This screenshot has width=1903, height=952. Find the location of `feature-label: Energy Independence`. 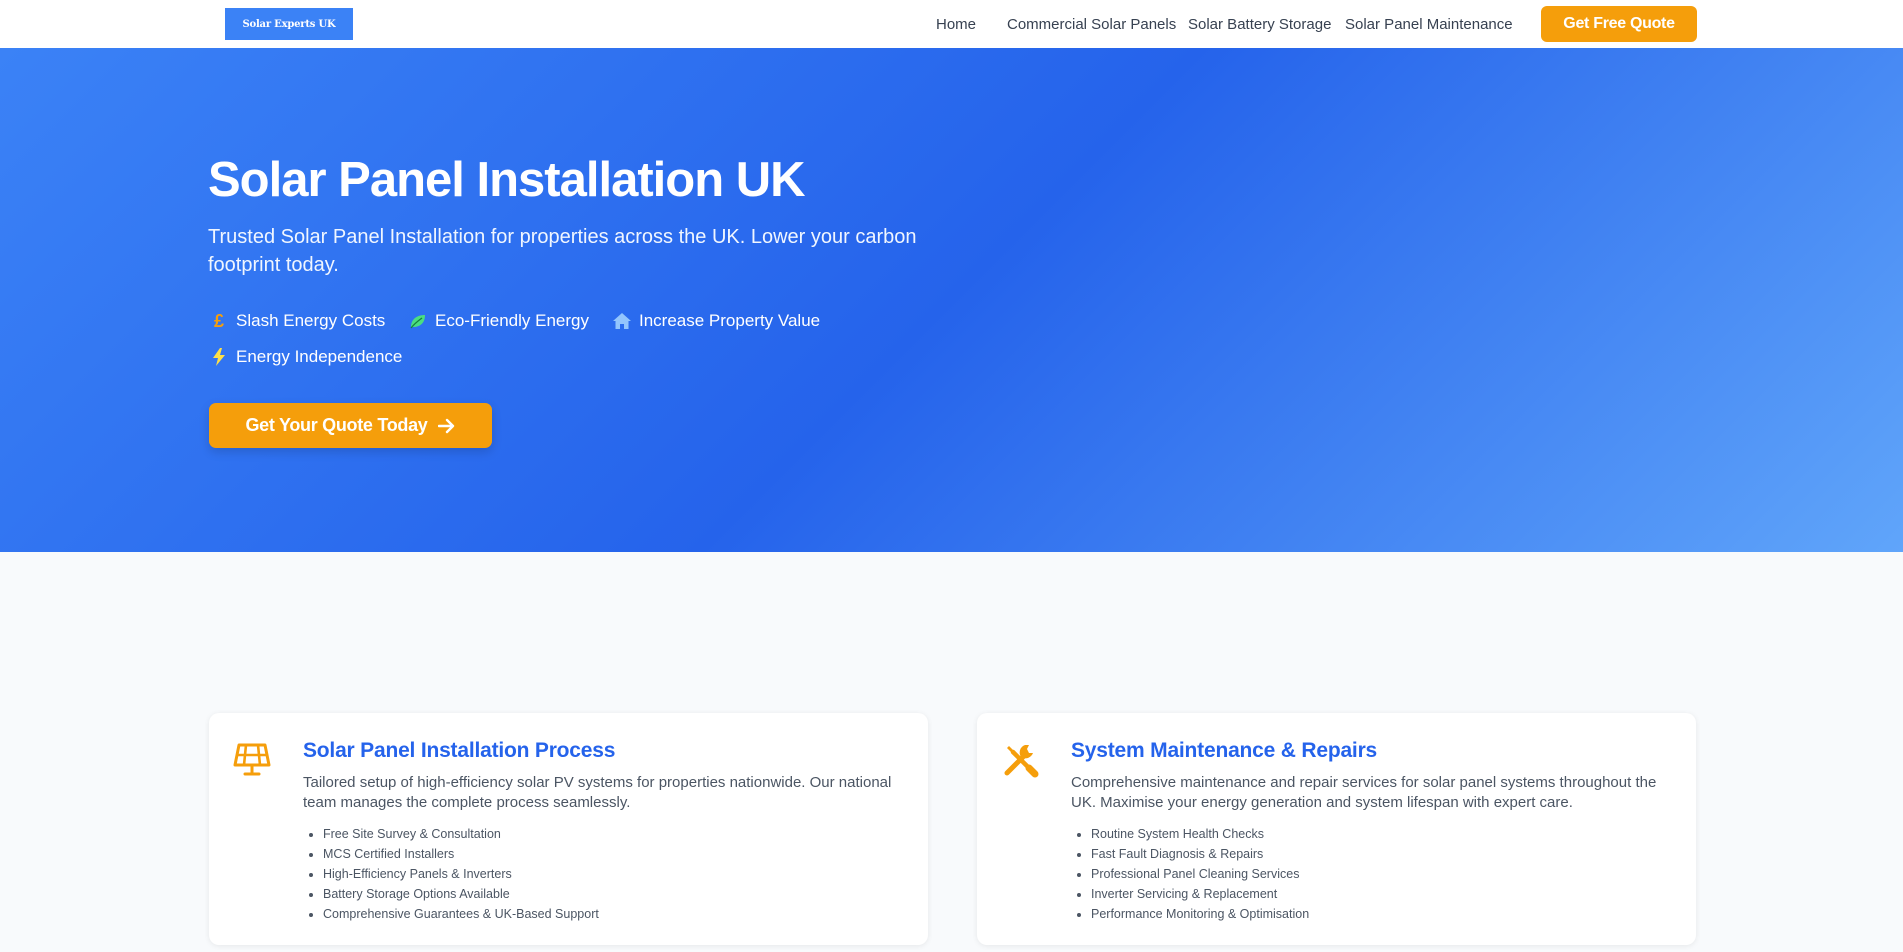

feature-label: Energy Independence is located at coordinates (319, 356).